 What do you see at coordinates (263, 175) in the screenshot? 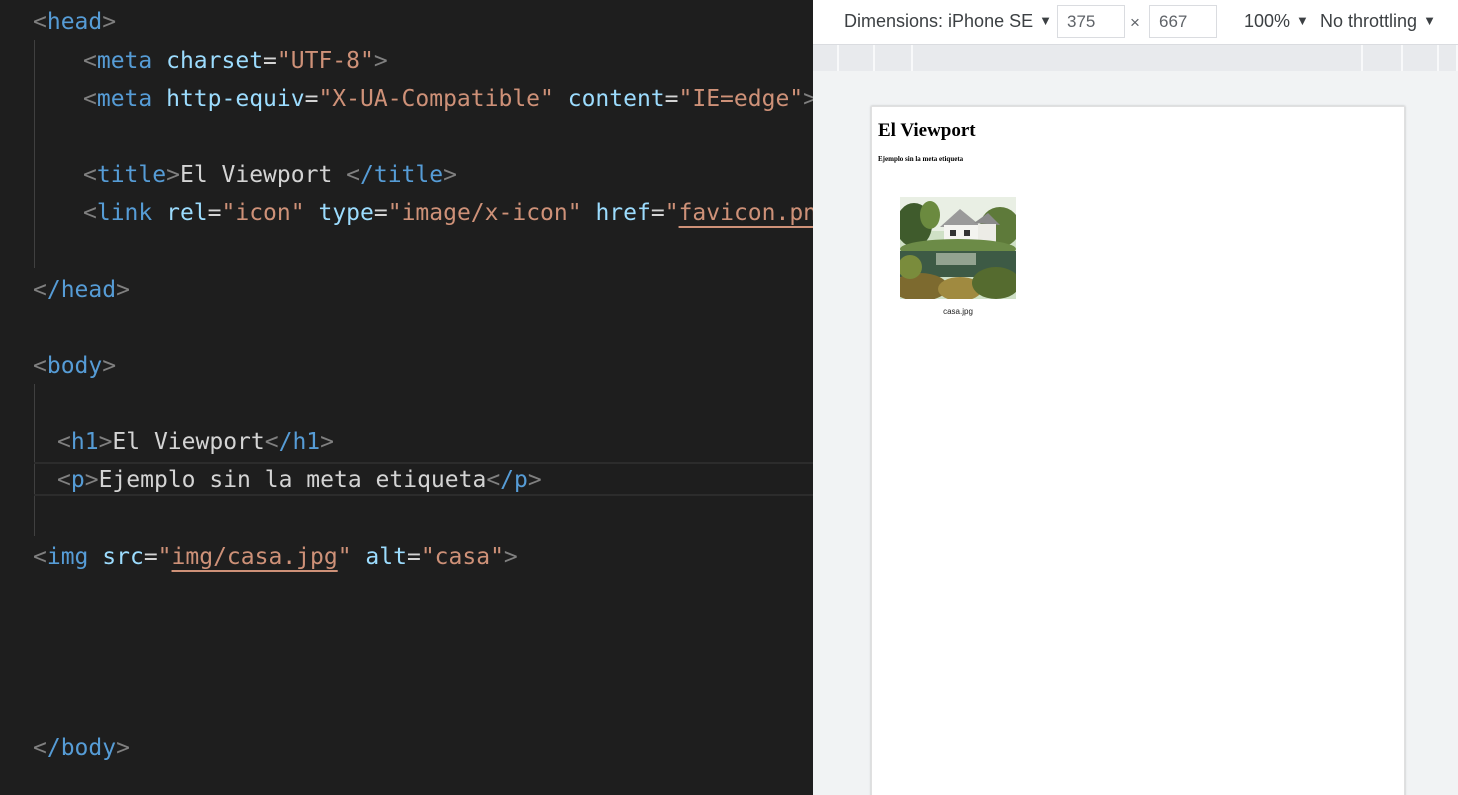
I see `title-text: El Viewport` at bounding box center [263, 175].